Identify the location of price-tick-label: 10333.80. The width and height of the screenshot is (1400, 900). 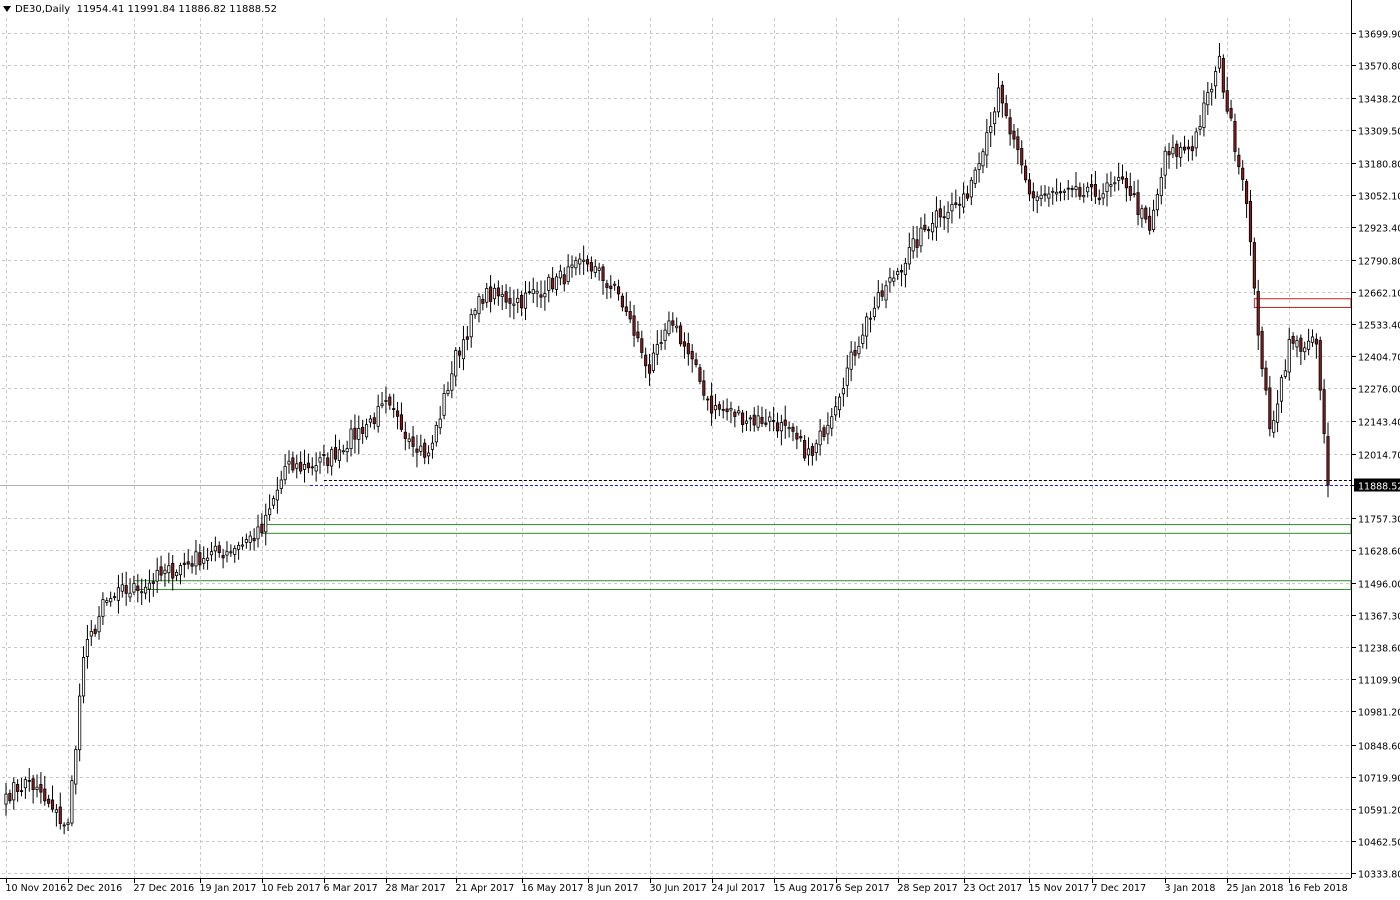
(1379, 875).